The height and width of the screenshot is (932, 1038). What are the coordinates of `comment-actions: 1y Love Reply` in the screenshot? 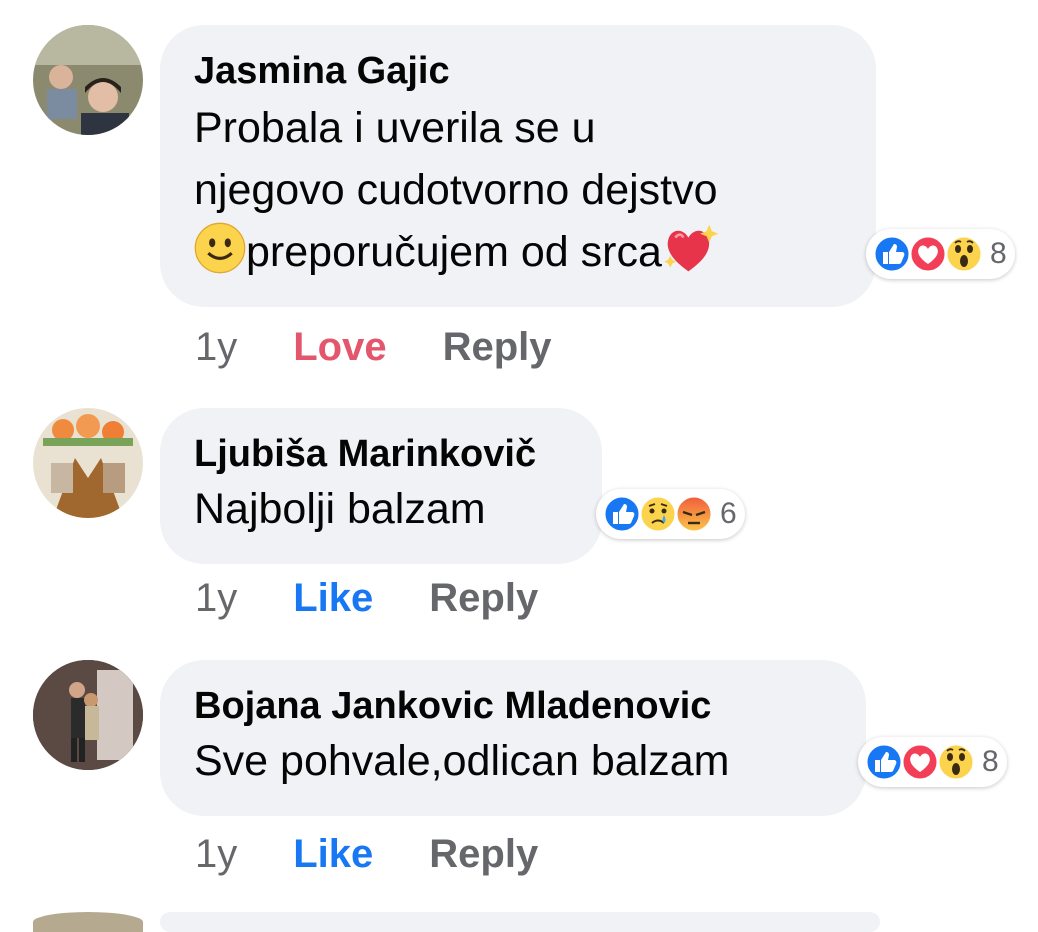 It's located at (373, 347).